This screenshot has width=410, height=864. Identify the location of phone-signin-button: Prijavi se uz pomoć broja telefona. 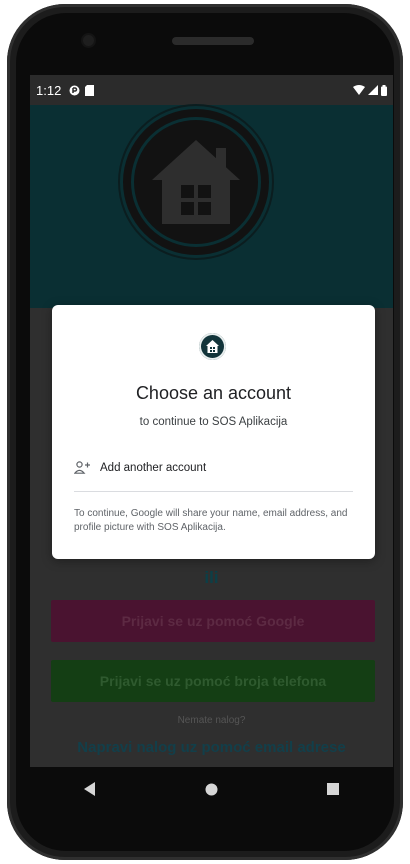
(213, 681).